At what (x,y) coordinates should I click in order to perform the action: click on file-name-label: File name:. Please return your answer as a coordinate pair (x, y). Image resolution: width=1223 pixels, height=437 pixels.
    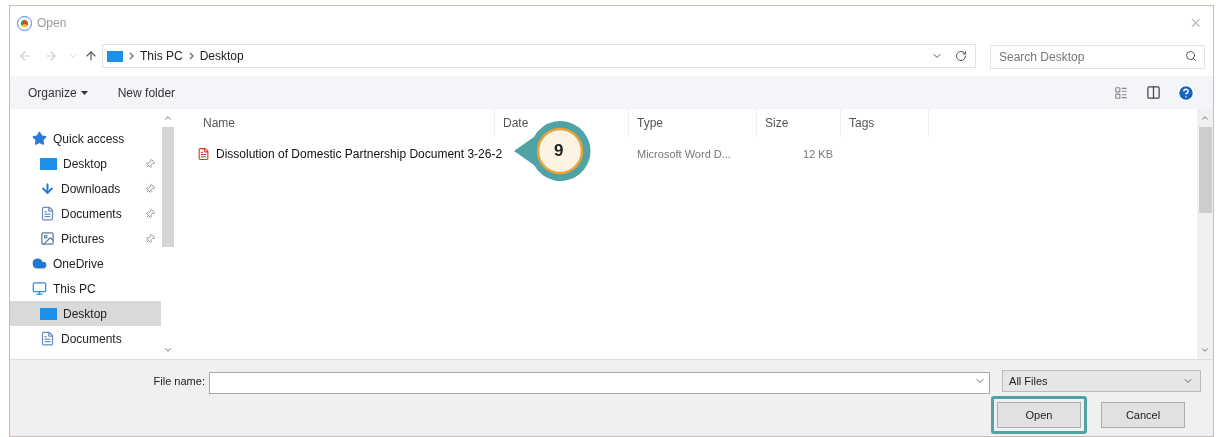
    Looking at the image, I should click on (178, 381).